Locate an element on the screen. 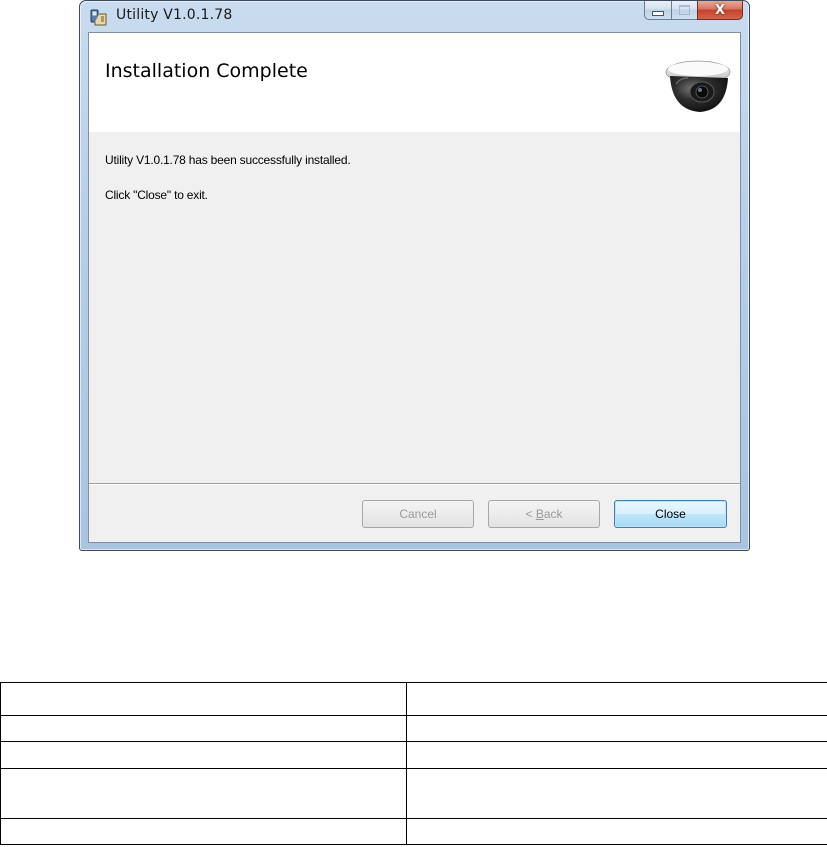 The height and width of the screenshot is (847, 827). cancel-label: Cancel is located at coordinates (418, 514).